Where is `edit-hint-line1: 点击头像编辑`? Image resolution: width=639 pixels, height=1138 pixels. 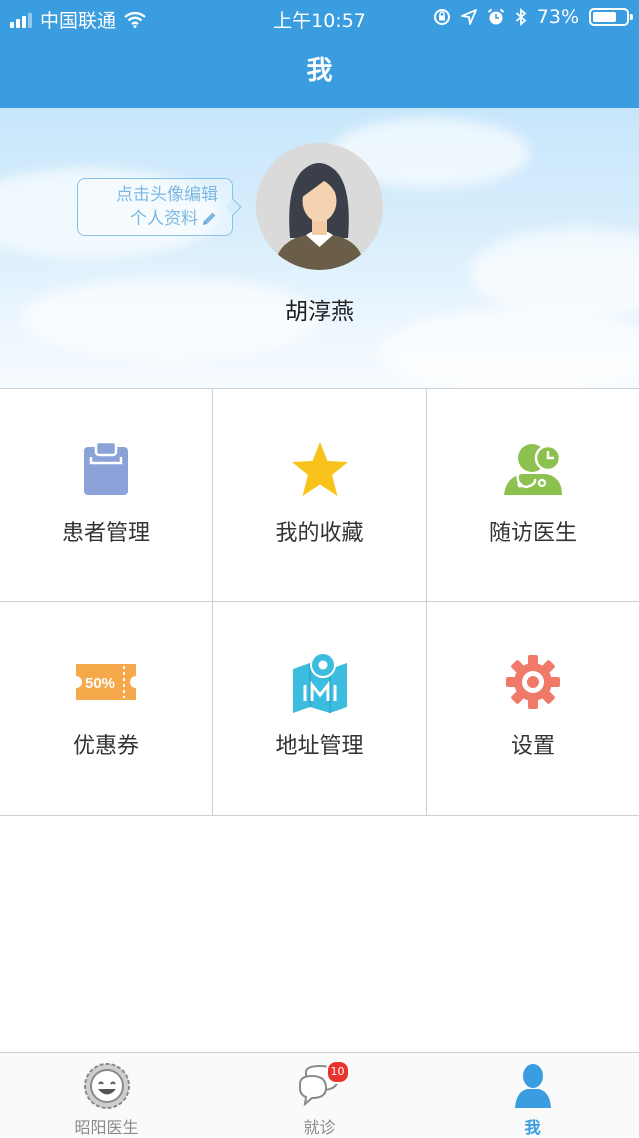
edit-hint-line1: 点击头像编辑 is located at coordinates (167, 195).